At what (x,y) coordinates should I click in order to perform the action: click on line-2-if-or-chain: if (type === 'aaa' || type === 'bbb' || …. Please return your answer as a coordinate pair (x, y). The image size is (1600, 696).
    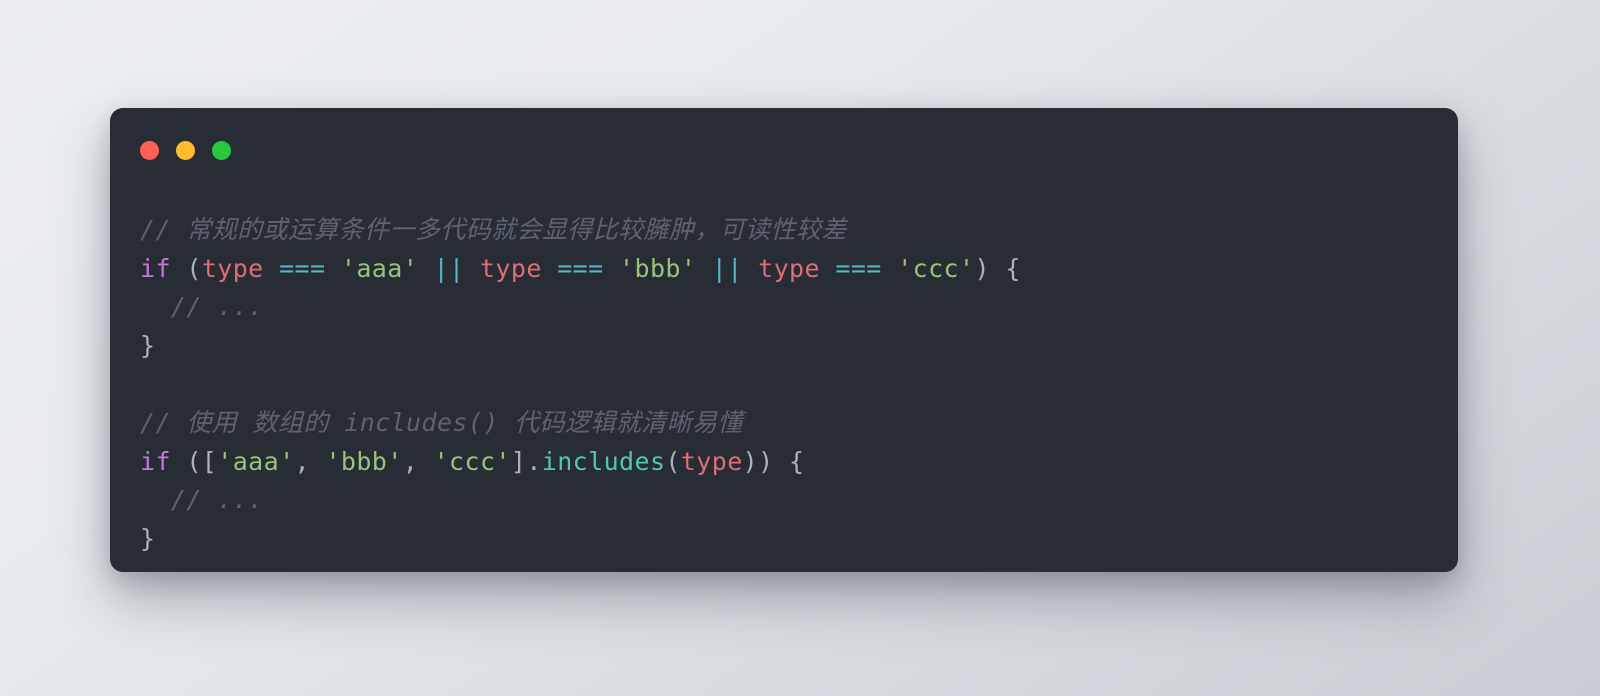
    Looking at the image, I should click on (784, 269).